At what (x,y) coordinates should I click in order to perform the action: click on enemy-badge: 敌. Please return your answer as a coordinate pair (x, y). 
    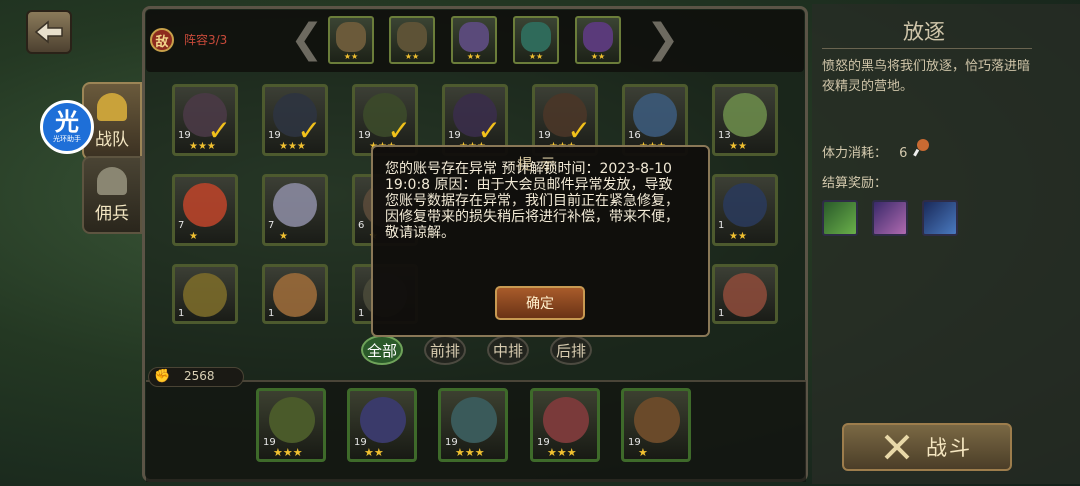
    Looking at the image, I should click on (162, 40).